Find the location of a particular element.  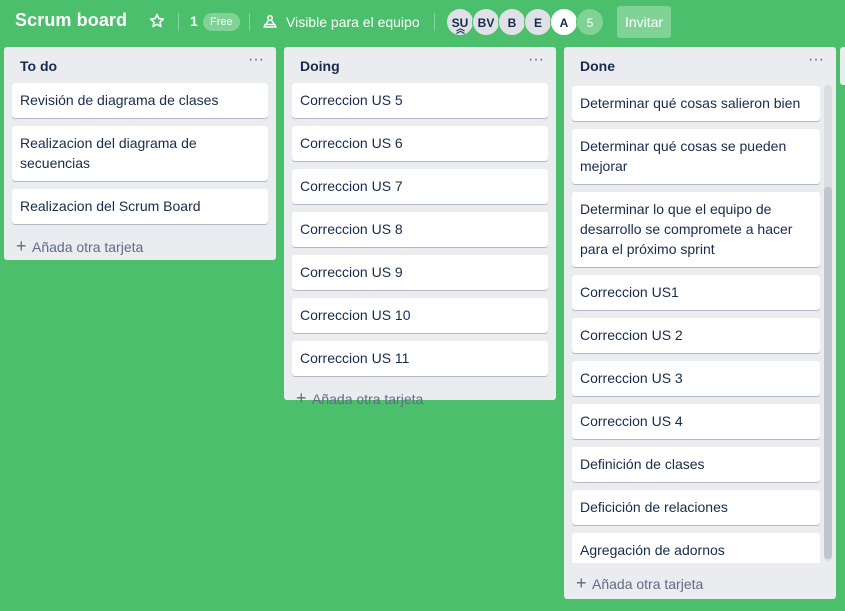

board-title: Scrum board is located at coordinates (71, 20).